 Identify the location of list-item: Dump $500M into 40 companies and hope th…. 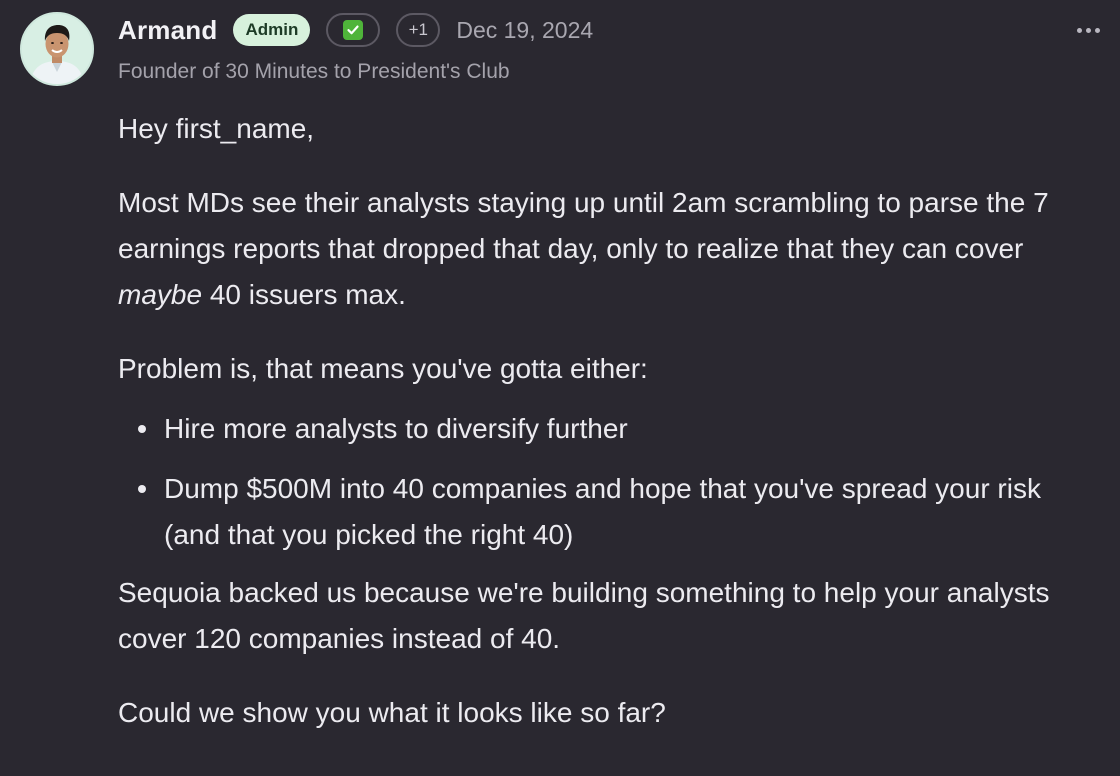
(598, 512).